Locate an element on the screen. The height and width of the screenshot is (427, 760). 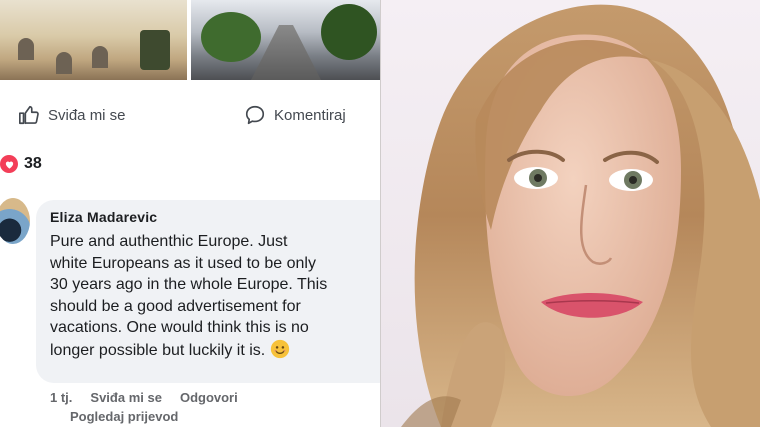
thumbs-up-icon is located at coordinates (29, 115).